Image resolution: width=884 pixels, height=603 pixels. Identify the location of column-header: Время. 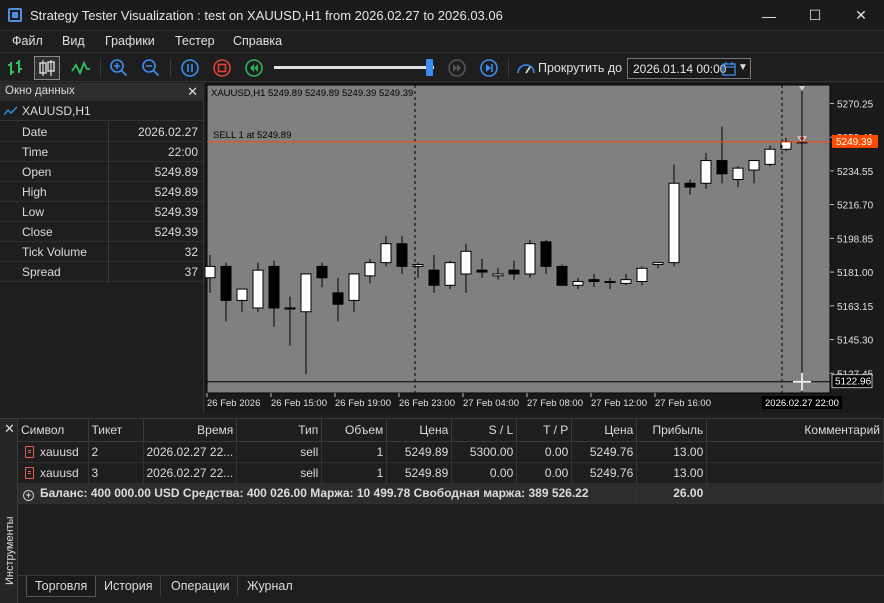
(190, 430).